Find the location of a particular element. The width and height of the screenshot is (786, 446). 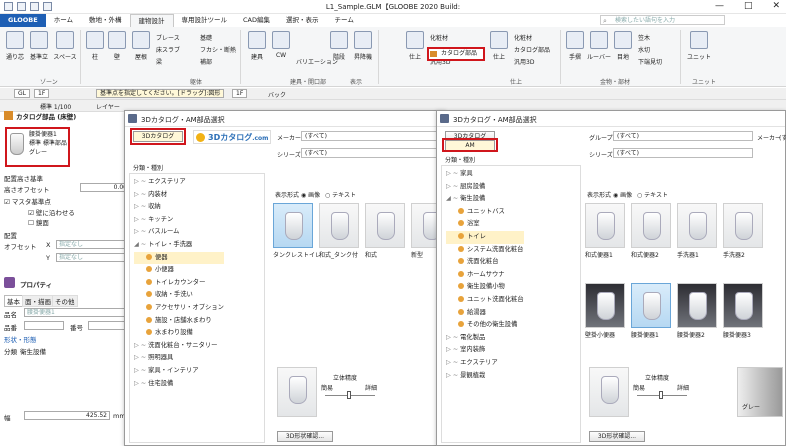

display-text-radio: ○ テキスト is located at coordinates (340, 194).